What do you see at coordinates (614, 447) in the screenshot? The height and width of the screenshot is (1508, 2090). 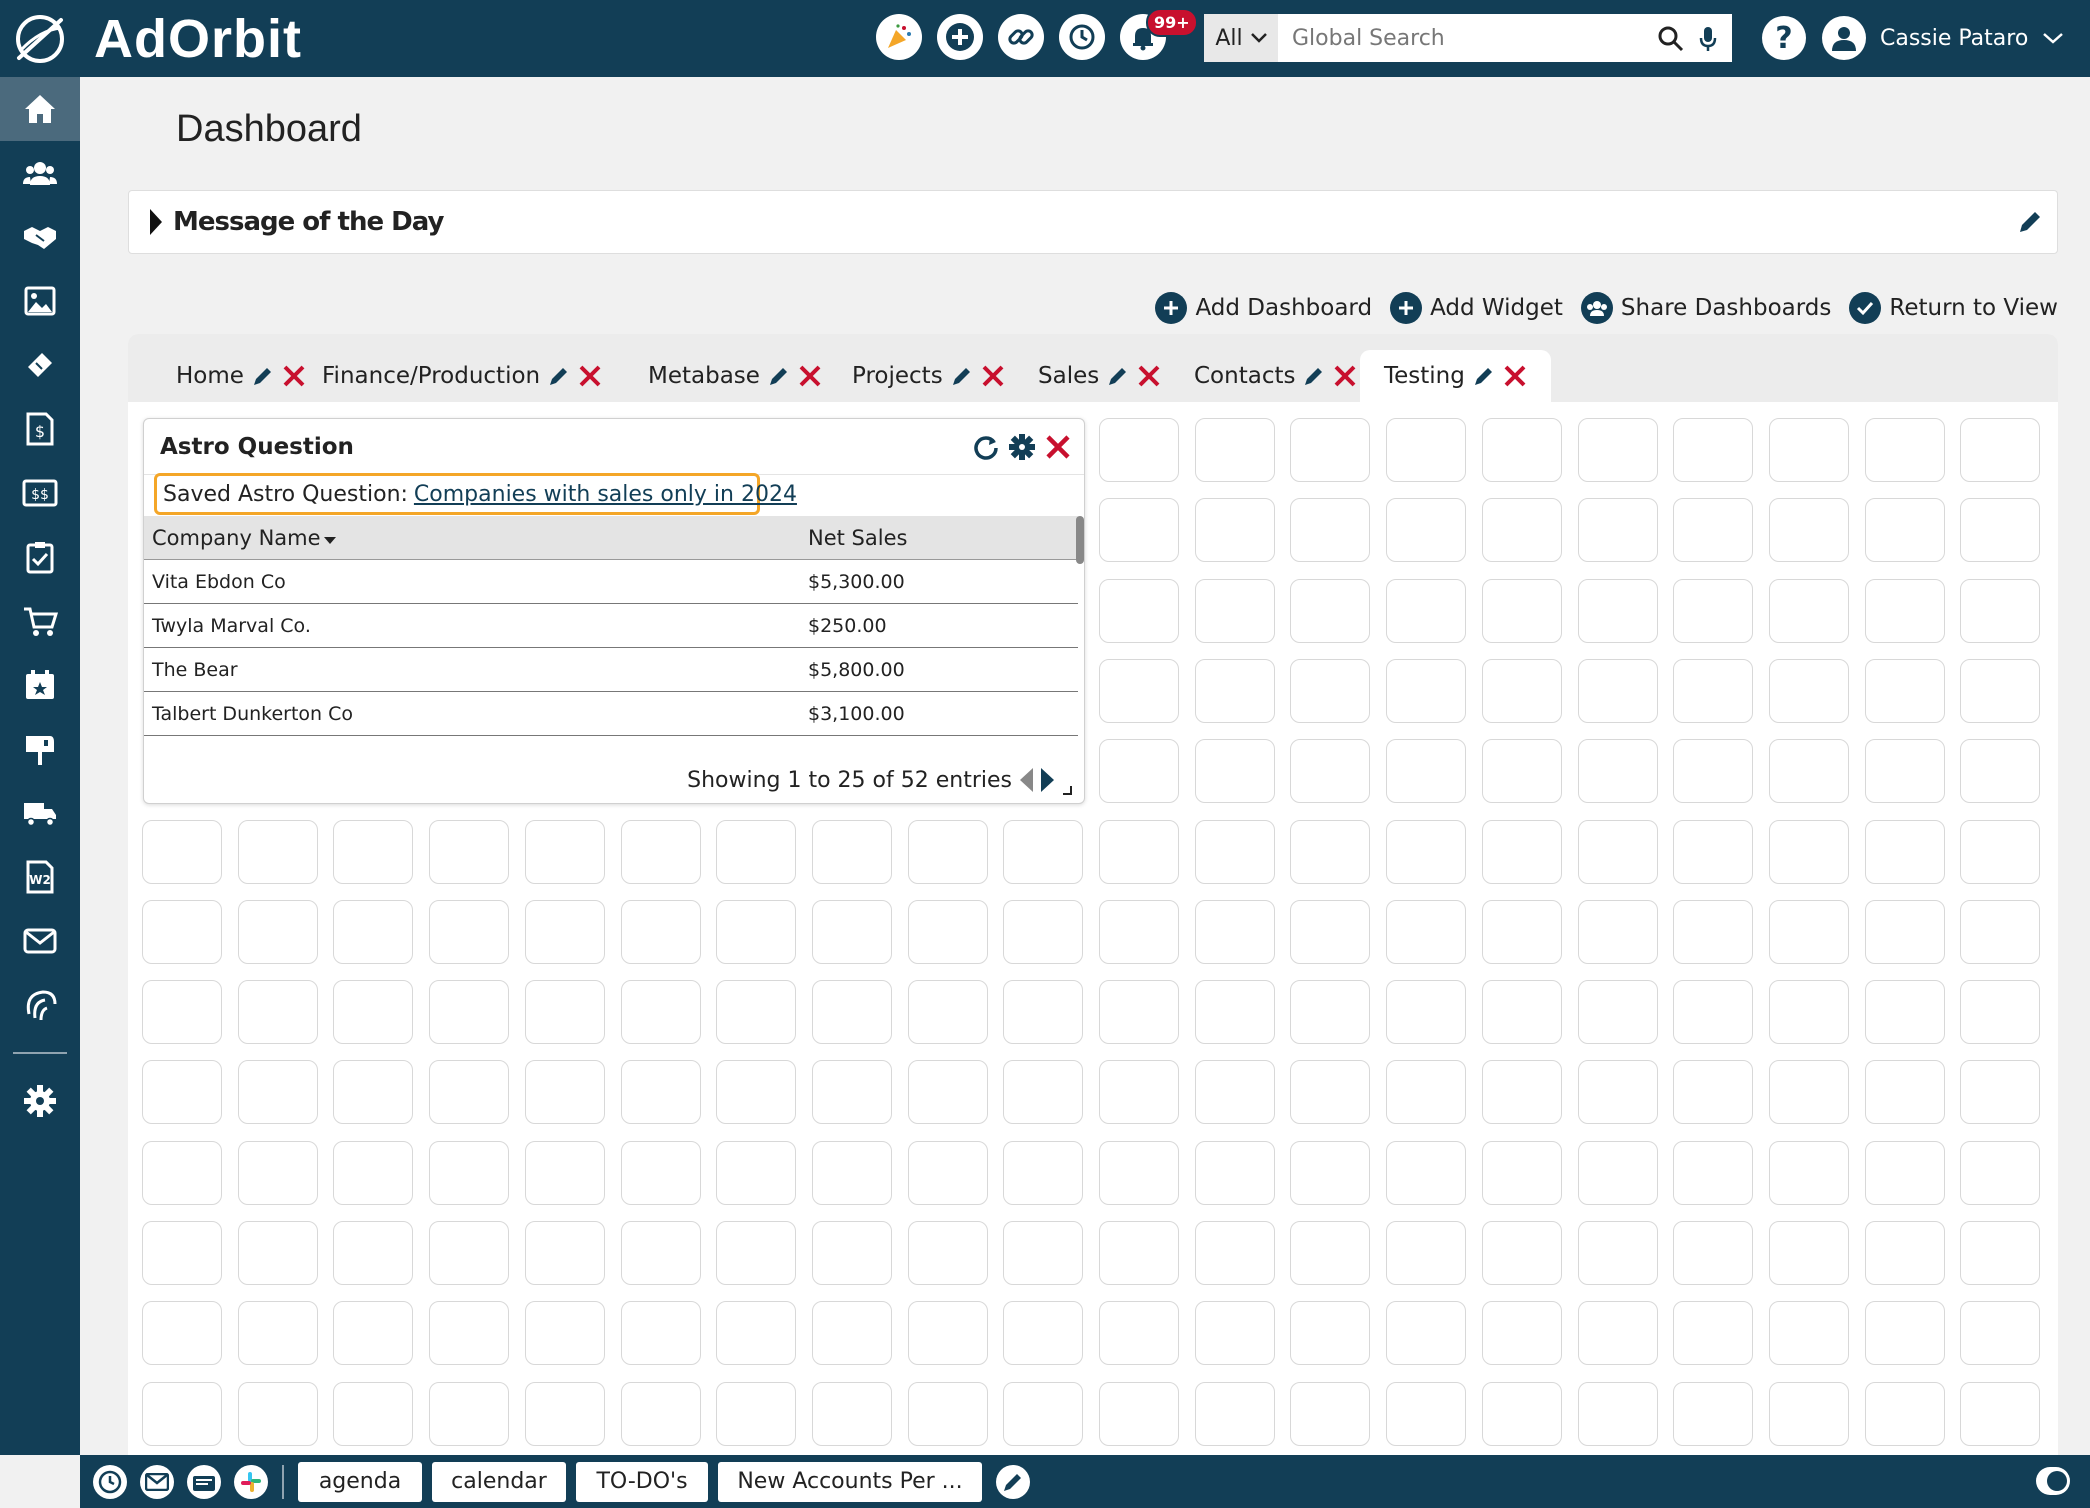 I see `widget-header: Astro Question` at bounding box center [614, 447].